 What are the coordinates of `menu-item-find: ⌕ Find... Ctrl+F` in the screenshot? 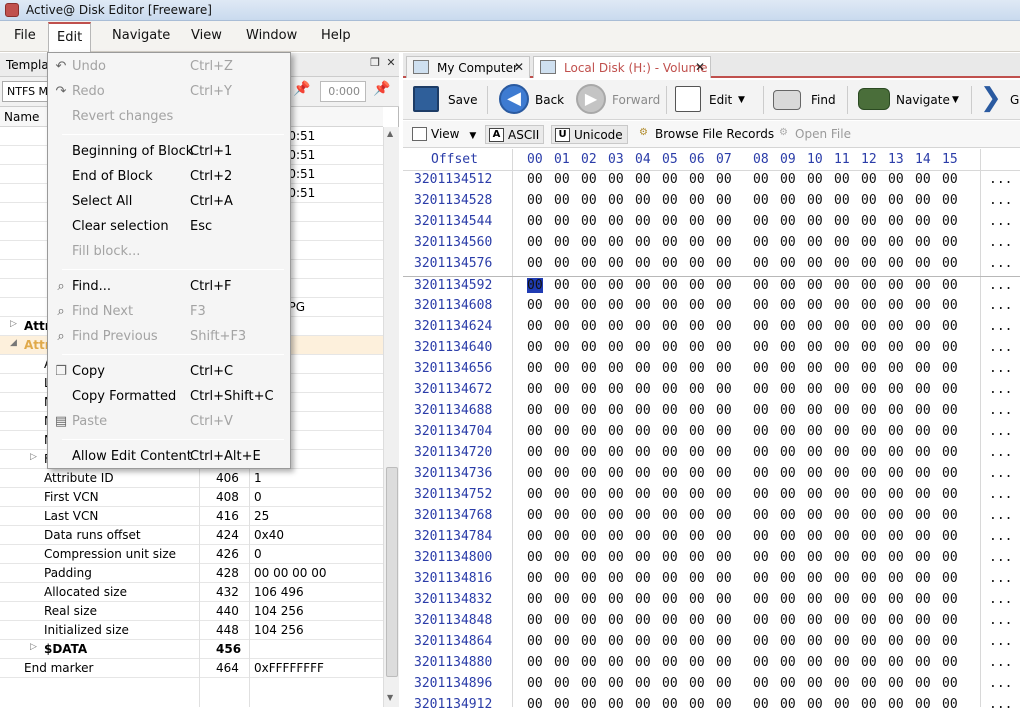 It's located at (169, 287).